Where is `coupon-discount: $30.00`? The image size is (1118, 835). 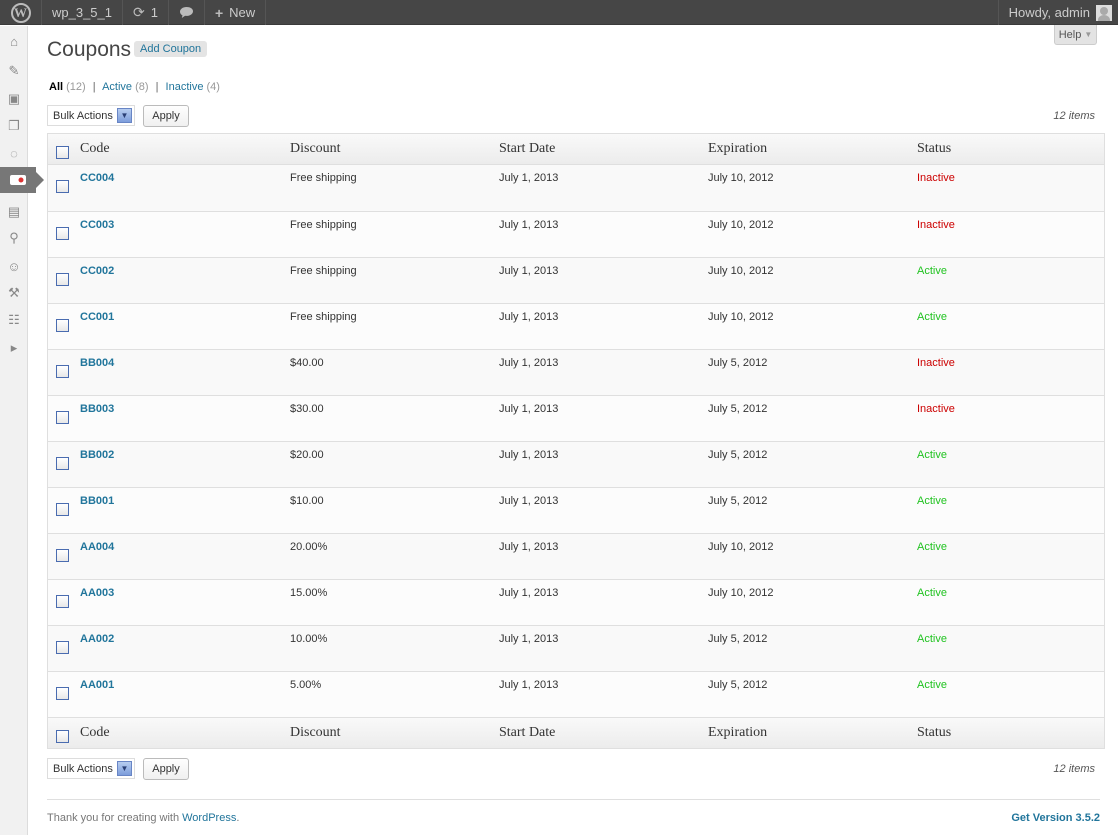
coupon-discount: $30.00 is located at coordinates (307, 409).